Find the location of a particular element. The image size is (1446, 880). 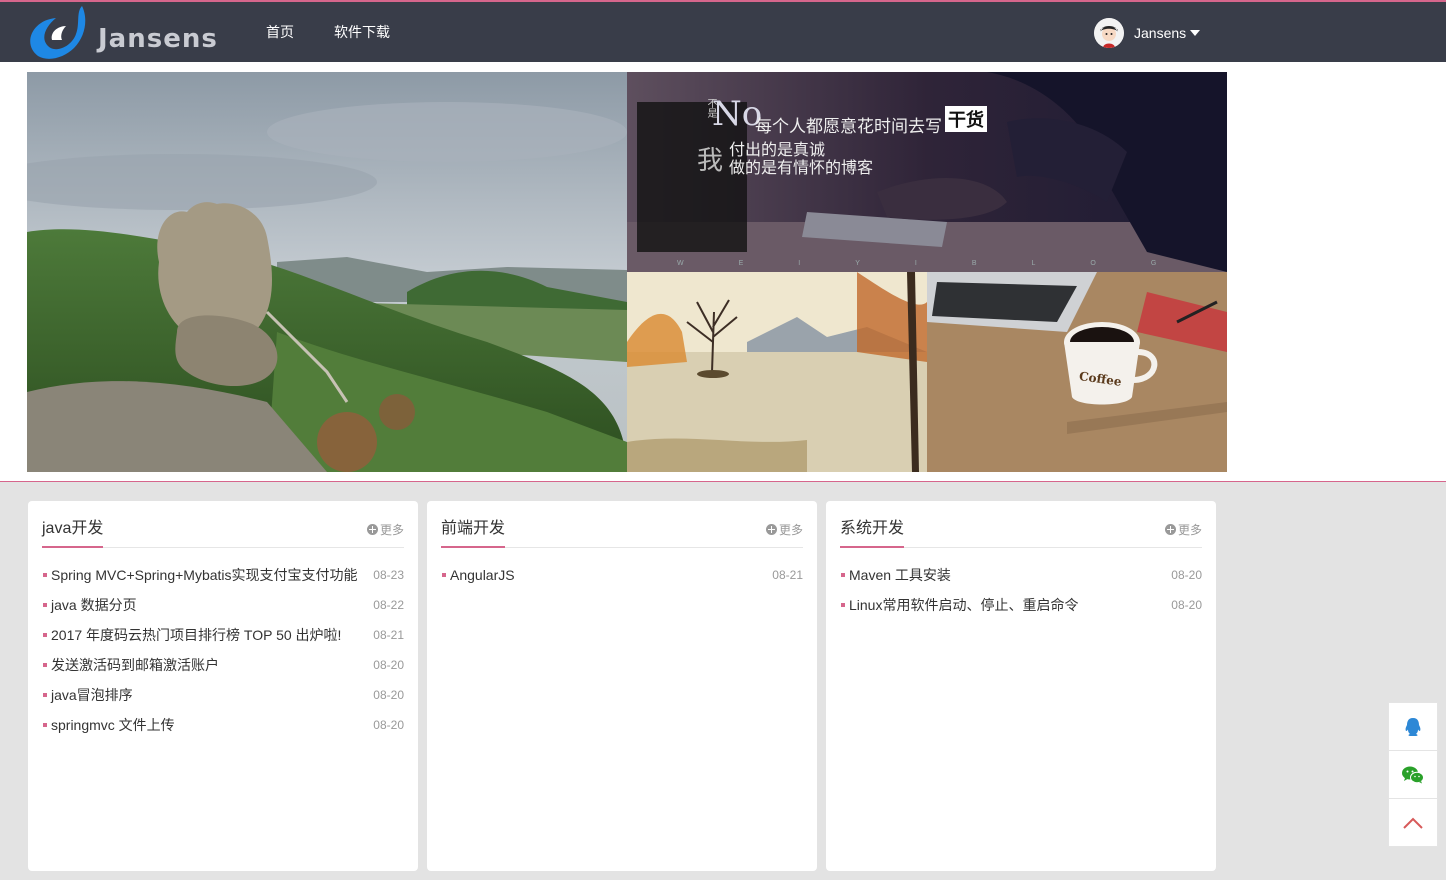

article-title: 发送激活码到邮箱激活账户 is located at coordinates (135, 665).